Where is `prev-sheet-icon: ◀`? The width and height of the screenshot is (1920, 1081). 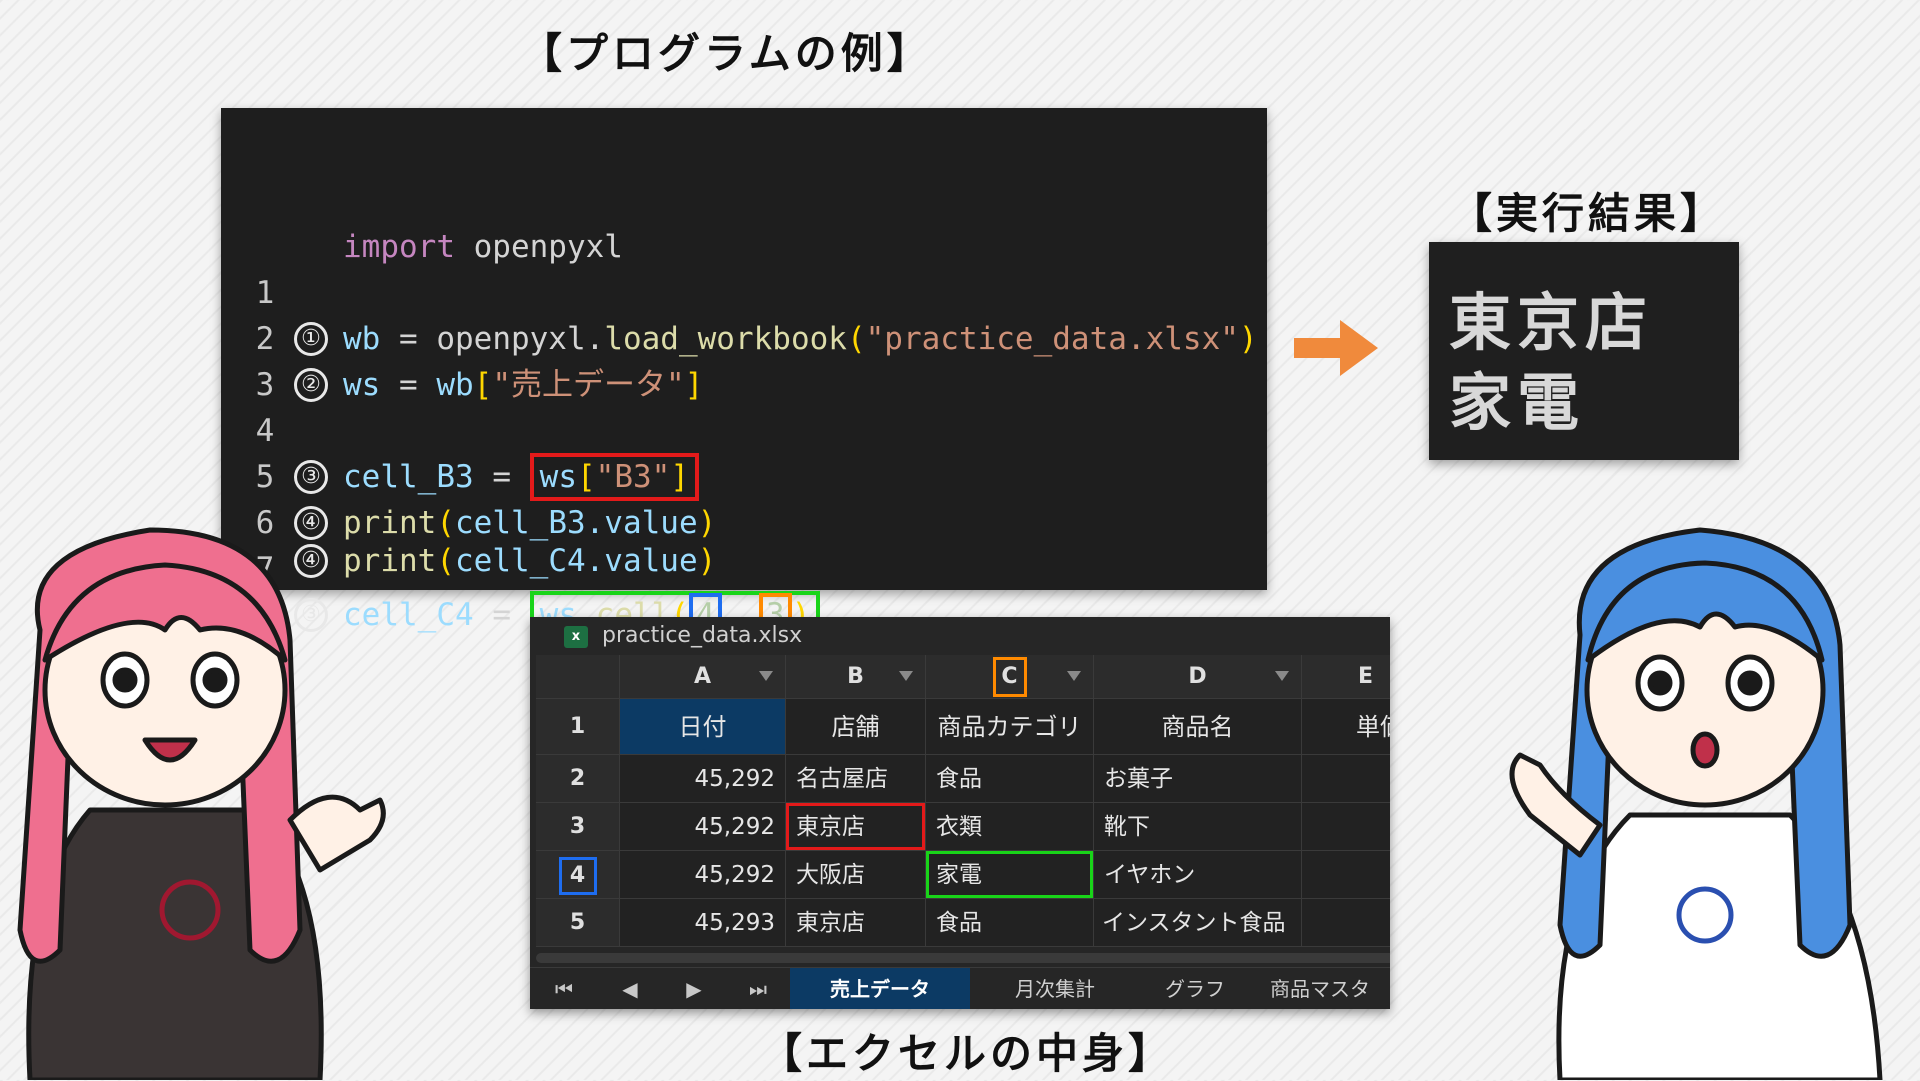 prev-sheet-icon: ◀ is located at coordinates (630, 988).